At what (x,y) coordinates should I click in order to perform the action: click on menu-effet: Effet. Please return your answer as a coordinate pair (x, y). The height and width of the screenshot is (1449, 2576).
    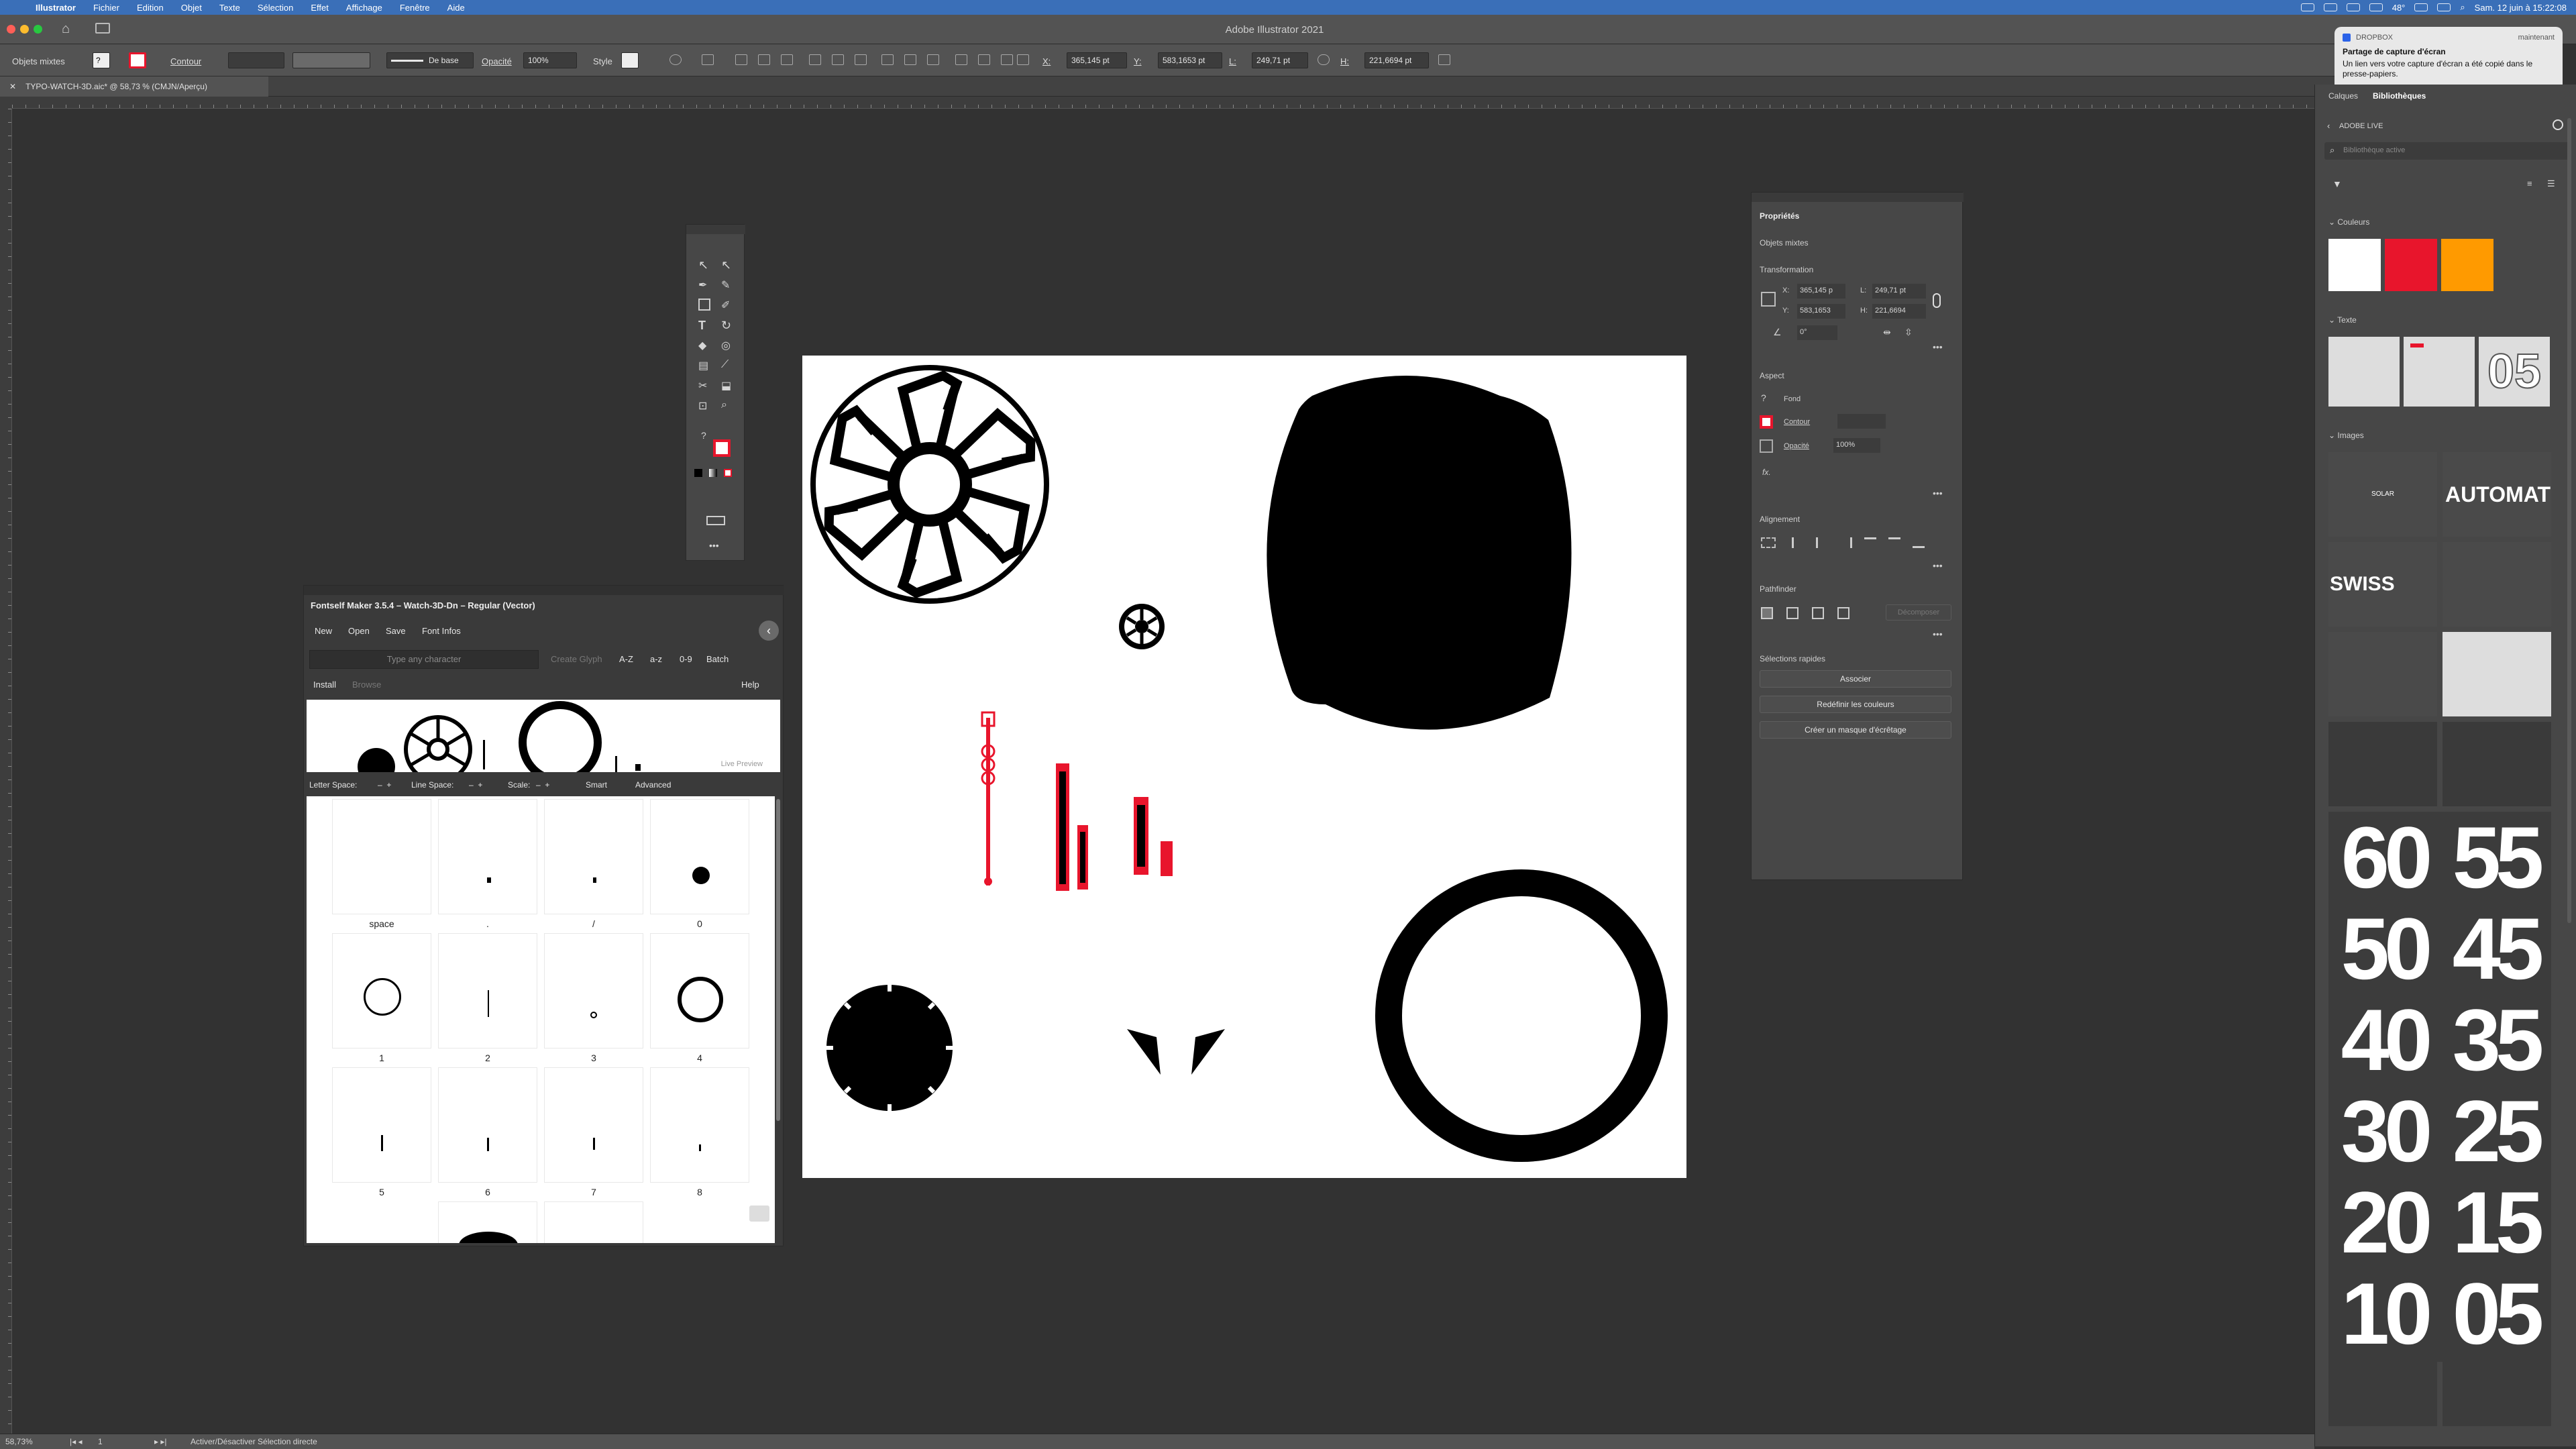
    Looking at the image, I should click on (319, 8).